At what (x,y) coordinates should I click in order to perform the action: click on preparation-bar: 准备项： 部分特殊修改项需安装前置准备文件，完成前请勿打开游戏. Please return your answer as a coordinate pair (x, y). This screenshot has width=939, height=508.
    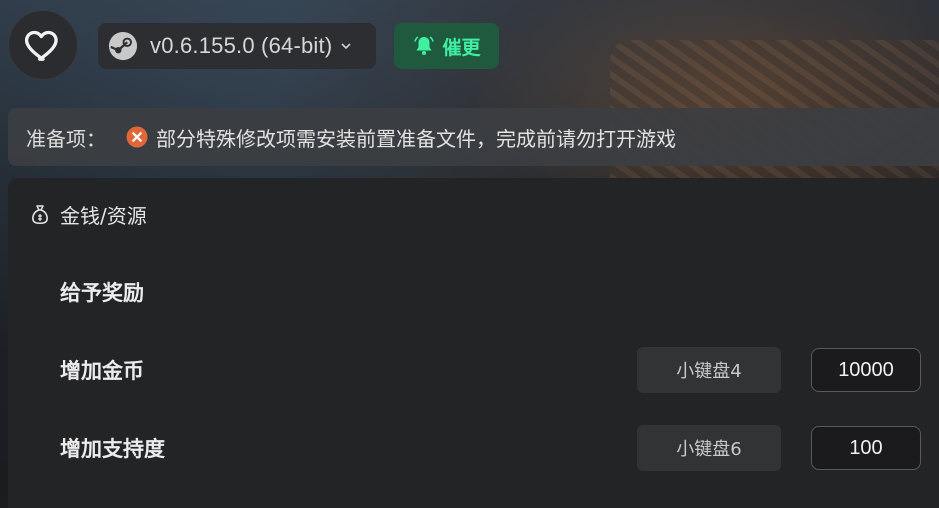
    Looking at the image, I should click on (473, 137).